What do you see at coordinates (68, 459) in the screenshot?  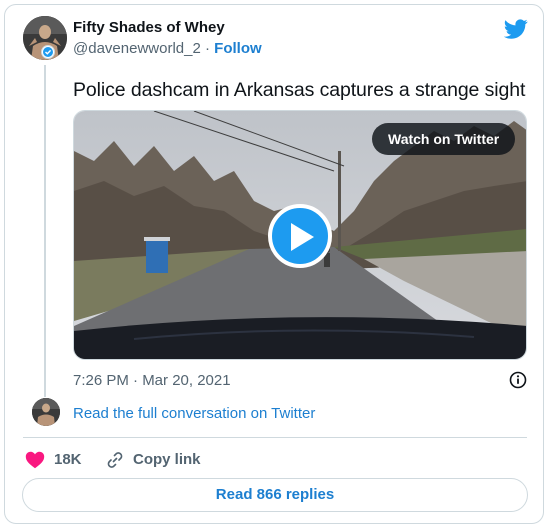 I see `like-count: 18K` at bounding box center [68, 459].